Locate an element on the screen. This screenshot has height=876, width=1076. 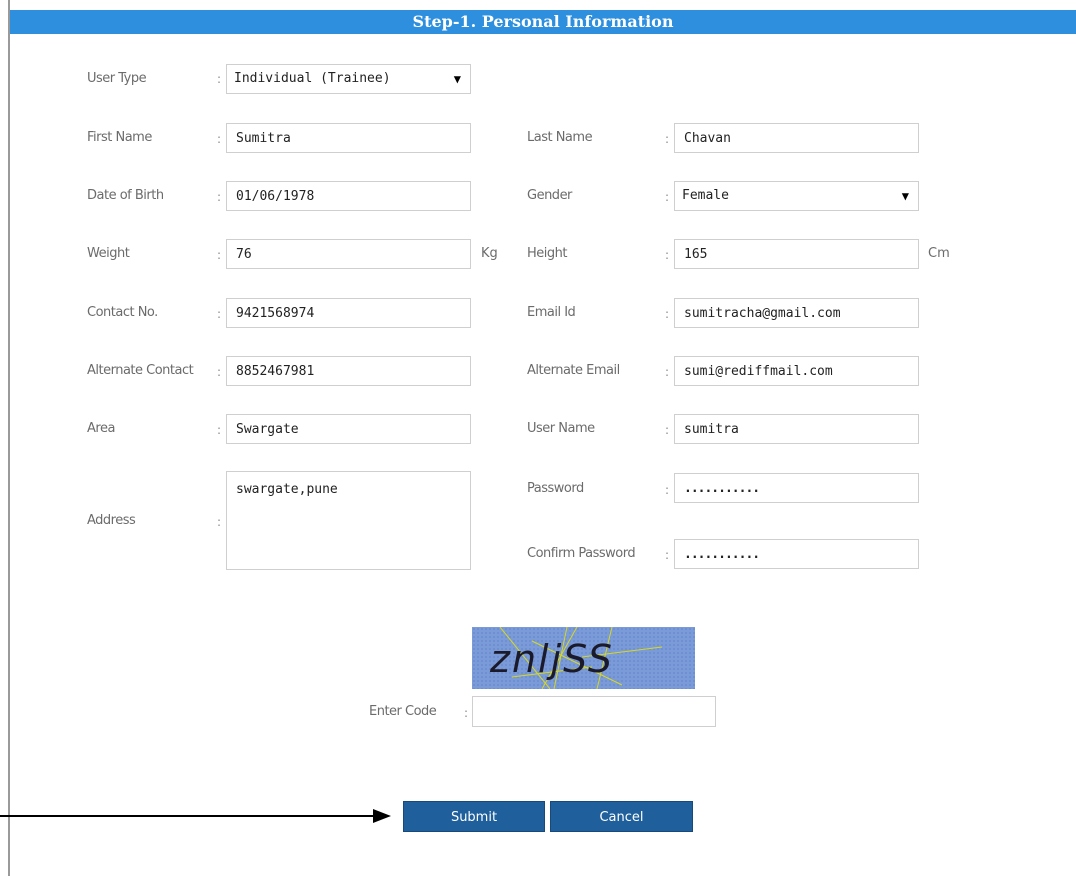
alt-email-field: sumi@rediffmail.com is located at coordinates (796, 371).